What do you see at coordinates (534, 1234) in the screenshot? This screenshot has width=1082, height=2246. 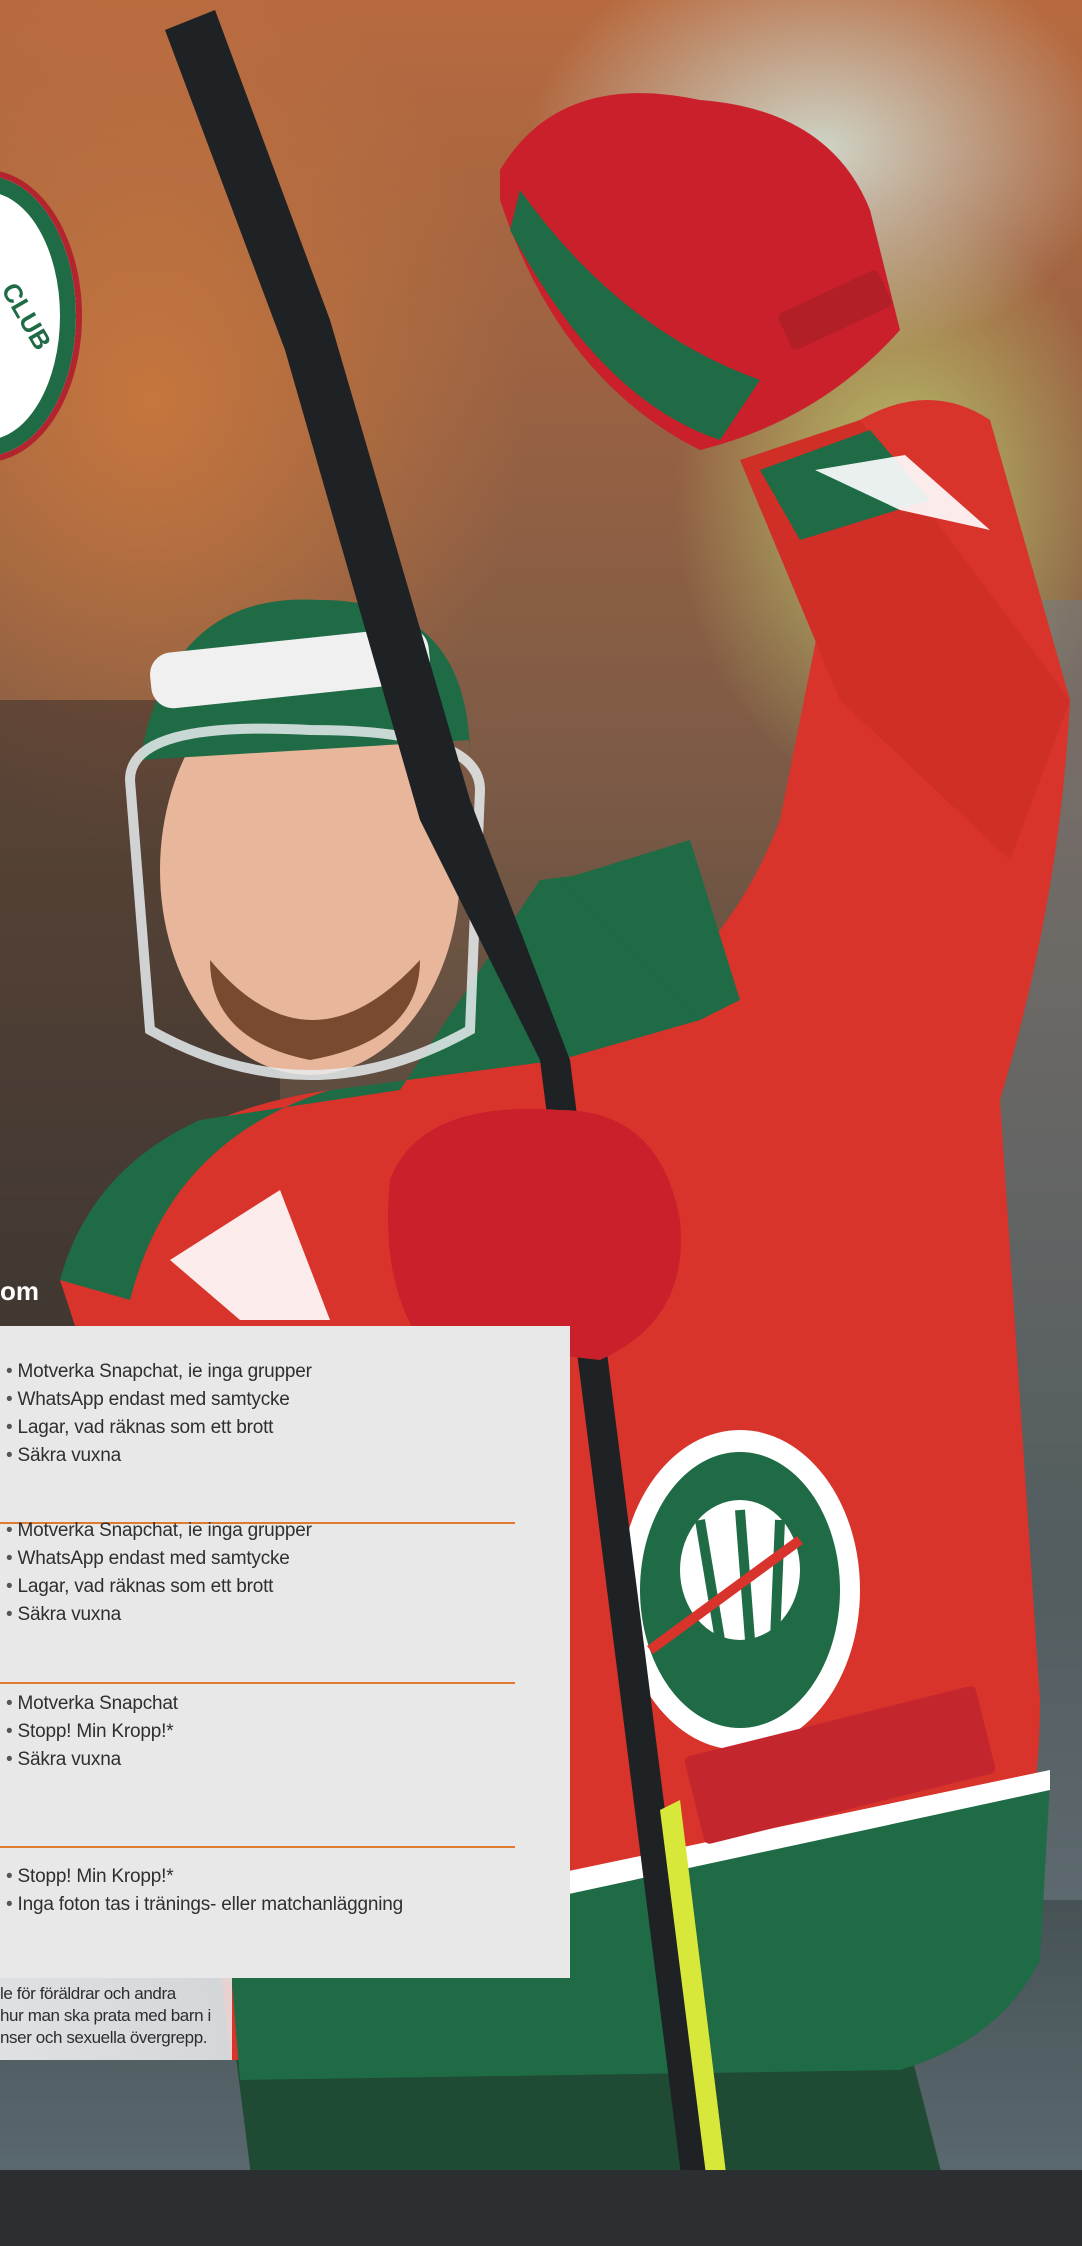 I see `glove-bottom` at bounding box center [534, 1234].